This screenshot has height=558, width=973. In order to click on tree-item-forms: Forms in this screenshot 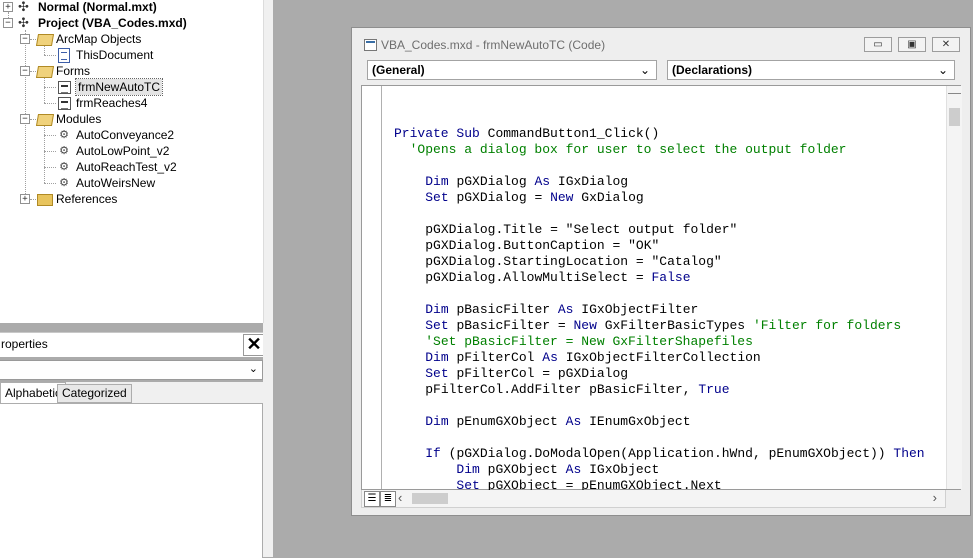, I will do `click(62, 71)`.